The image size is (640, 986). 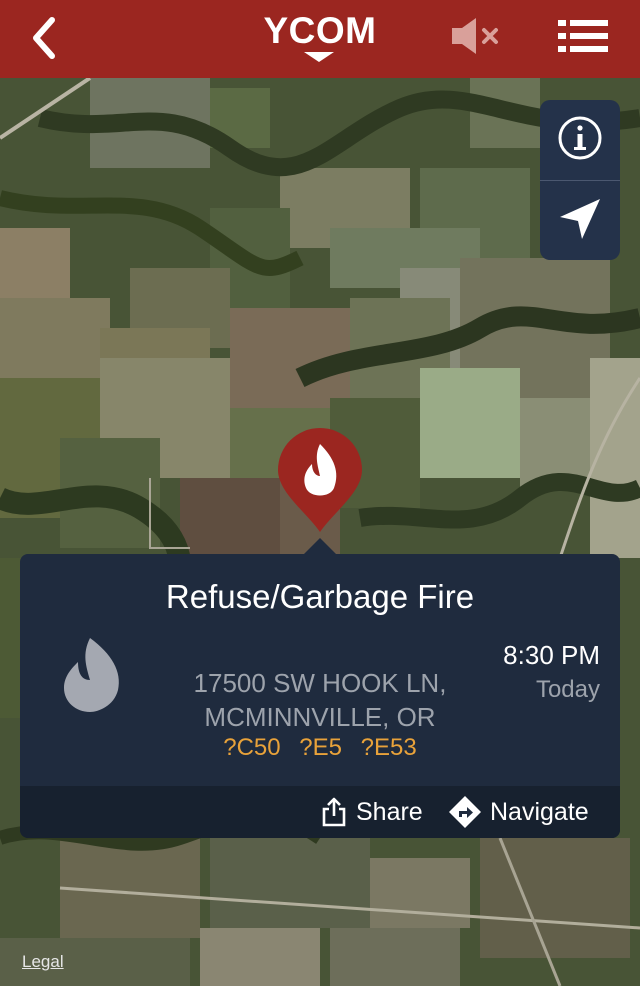 What do you see at coordinates (465, 812) in the screenshot?
I see `navigate-diamond-icon` at bounding box center [465, 812].